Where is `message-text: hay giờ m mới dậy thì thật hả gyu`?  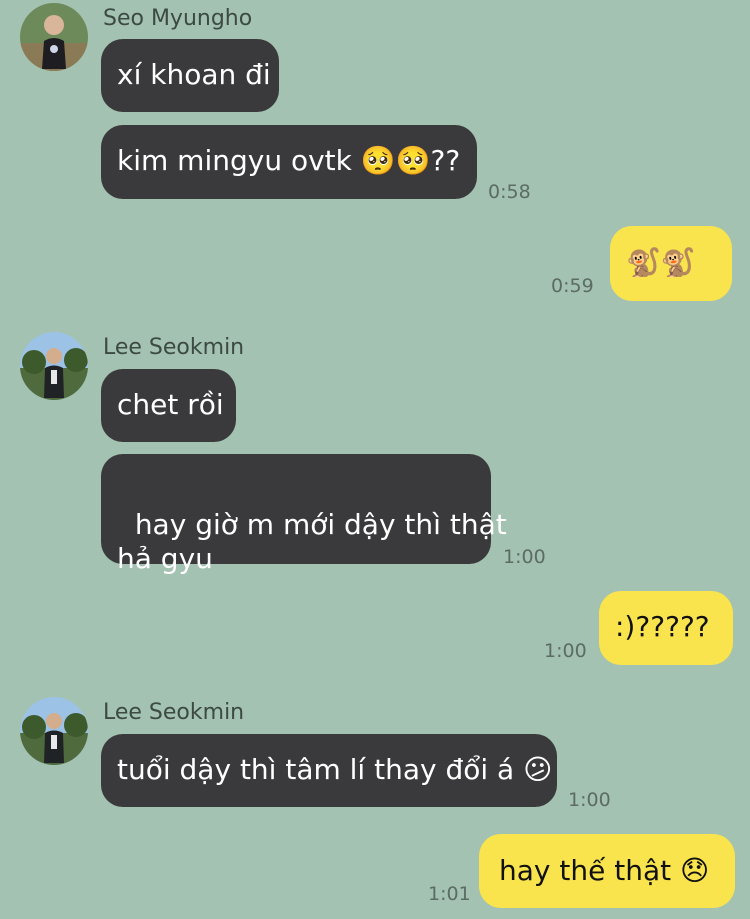 message-text: hay giờ m mới dậy thì thật hả gyu is located at coordinates (312, 541).